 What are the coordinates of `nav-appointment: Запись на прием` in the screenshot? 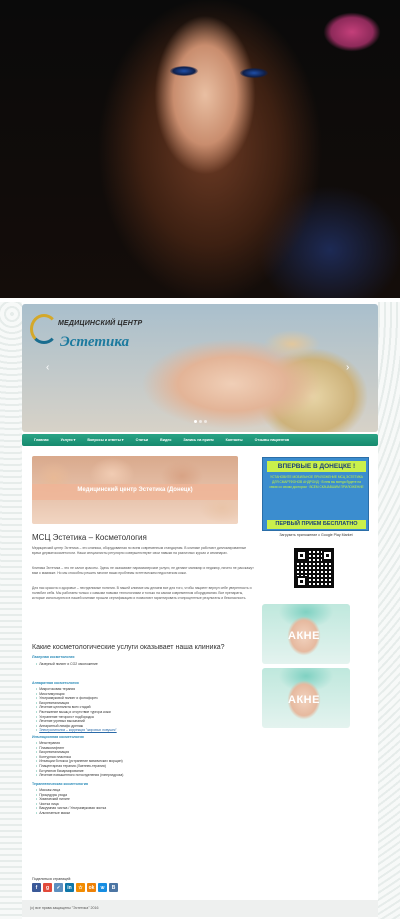 It's located at (198, 440).